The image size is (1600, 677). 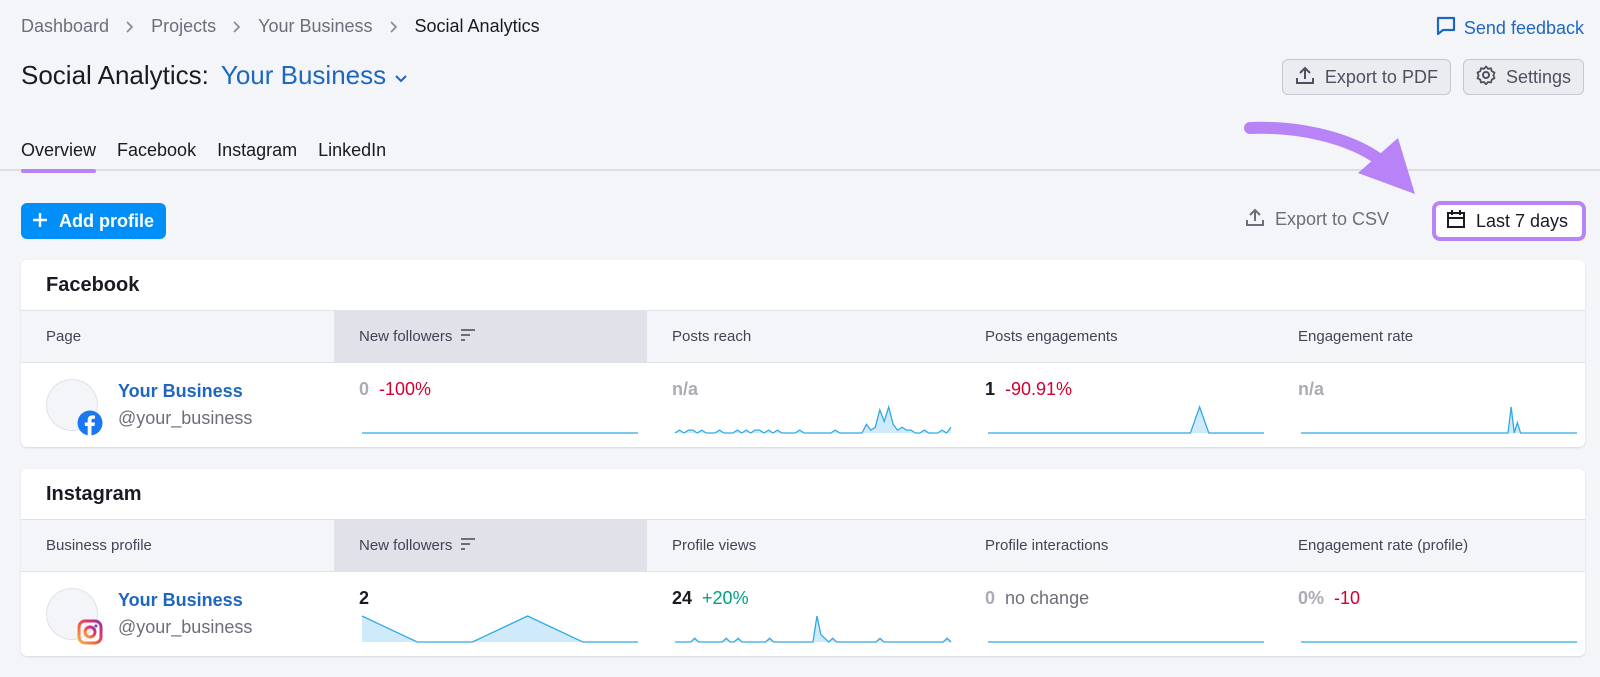 What do you see at coordinates (364, 598) in the screenshot?
I see `metric-value: 2` at bounding box center [364, 598].